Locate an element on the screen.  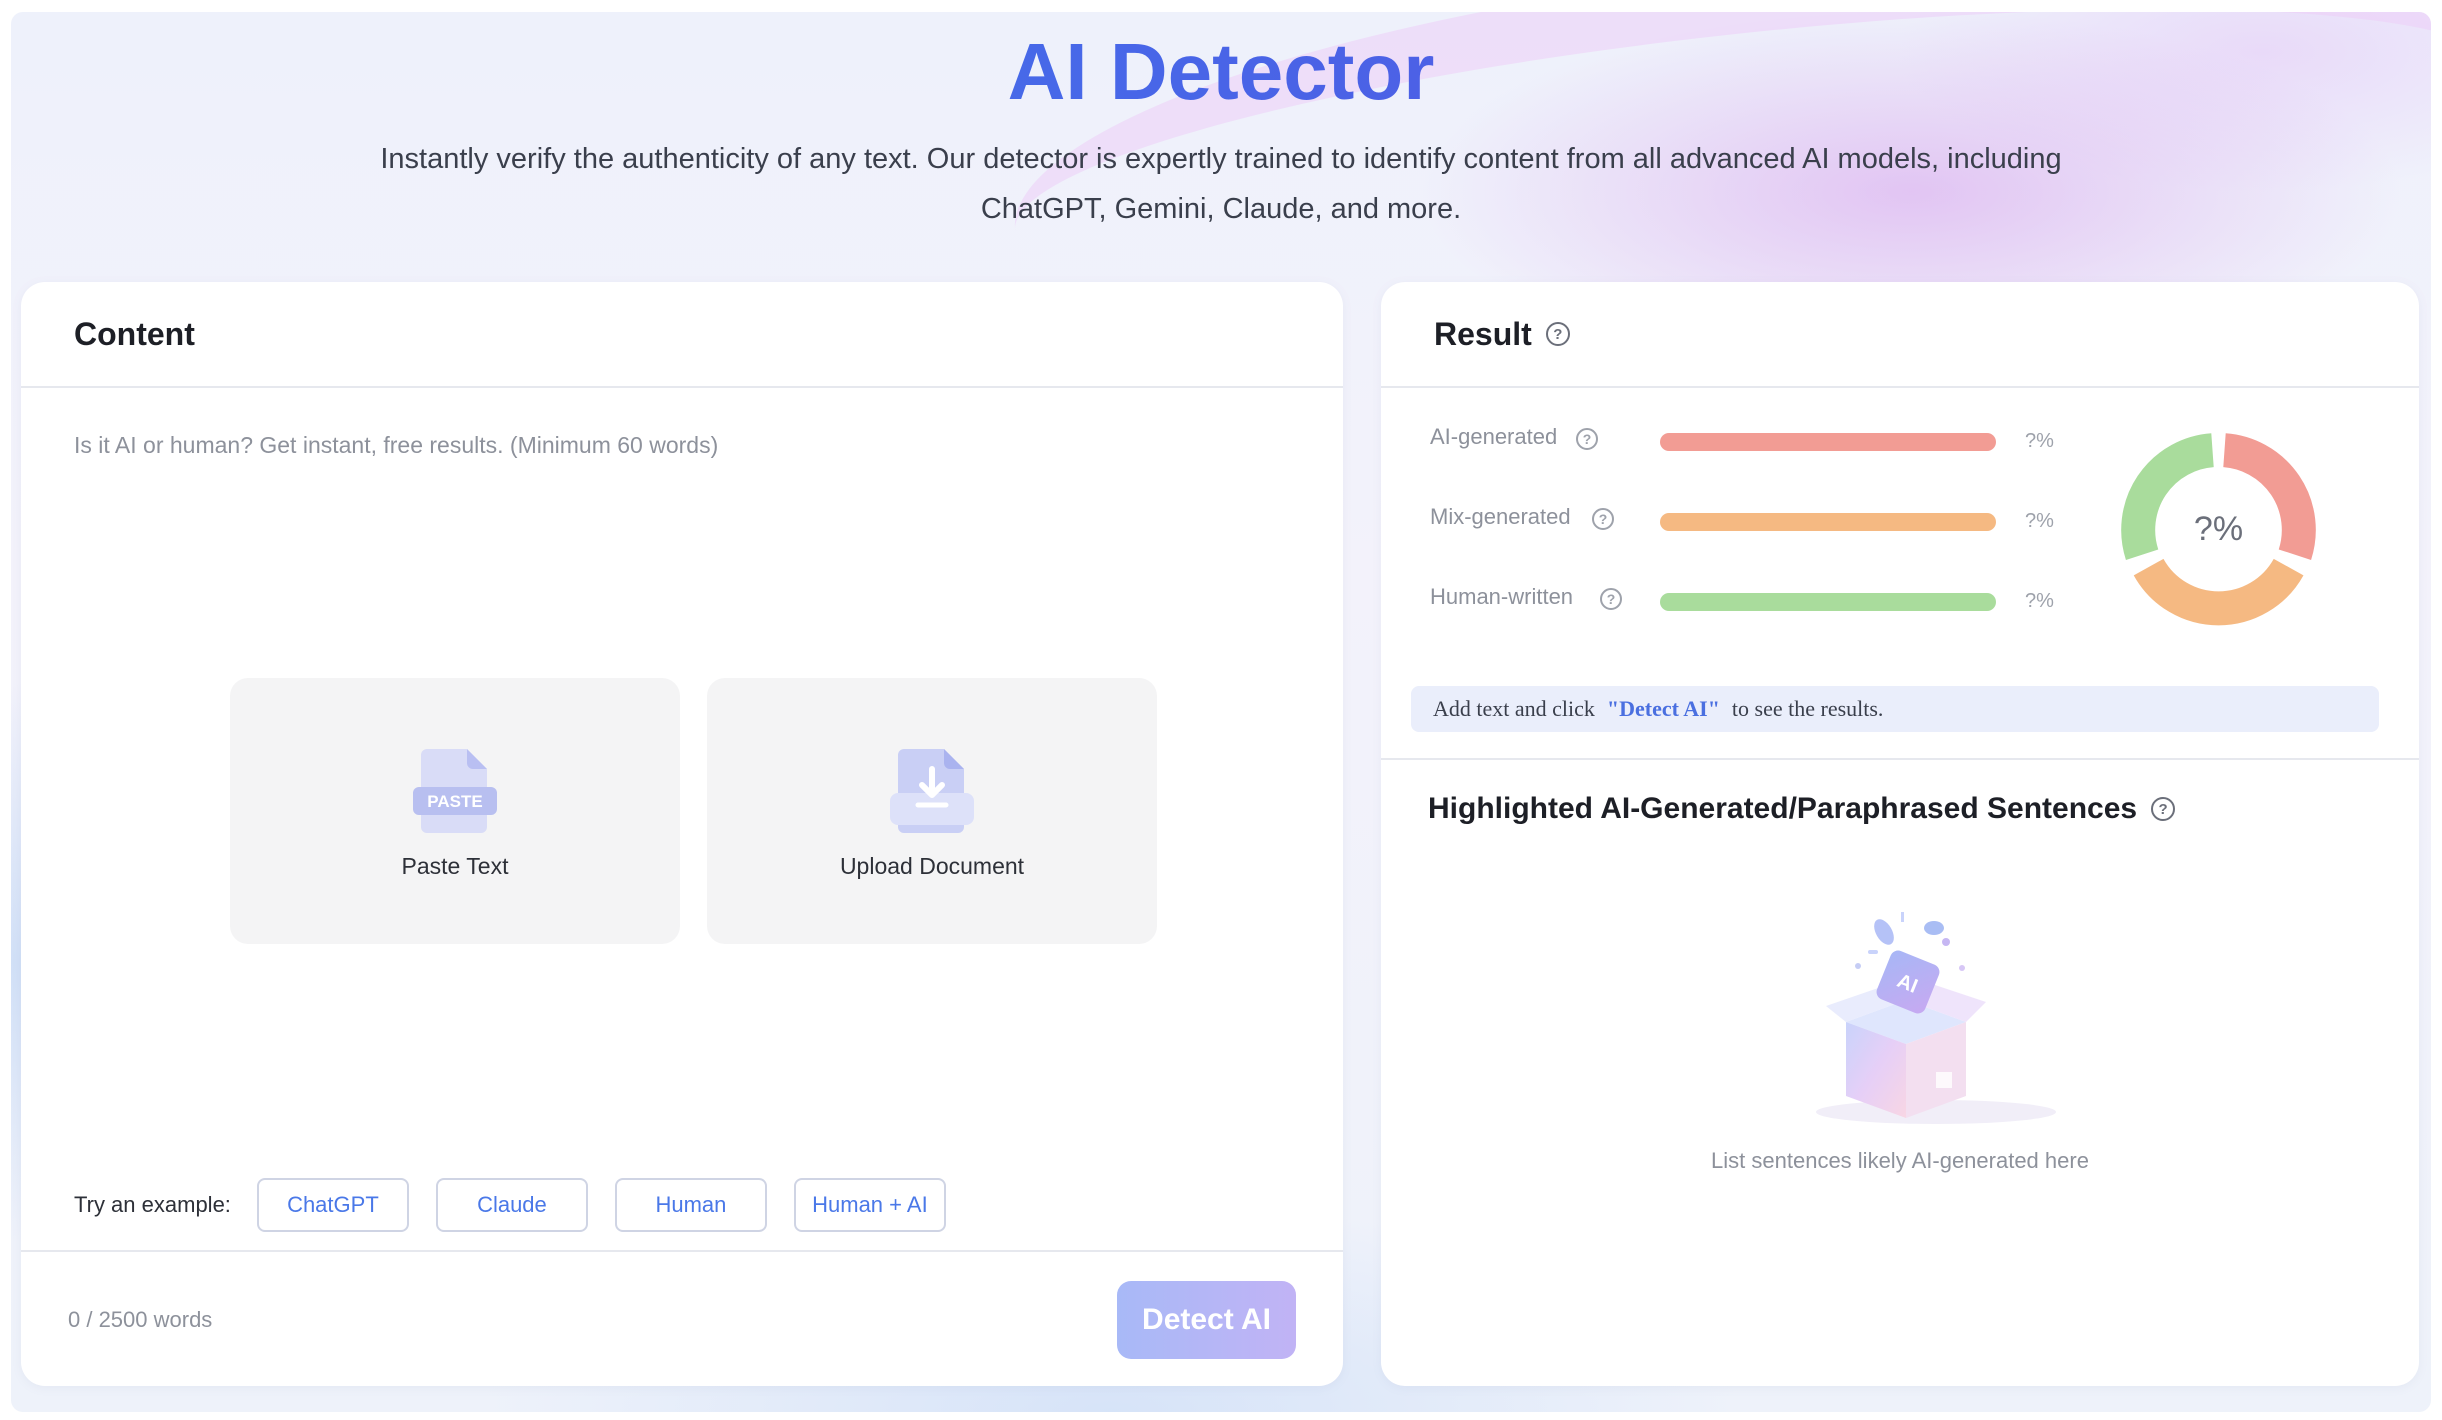
upload-document-label: Upload Document is located at coordinates (932, 865).